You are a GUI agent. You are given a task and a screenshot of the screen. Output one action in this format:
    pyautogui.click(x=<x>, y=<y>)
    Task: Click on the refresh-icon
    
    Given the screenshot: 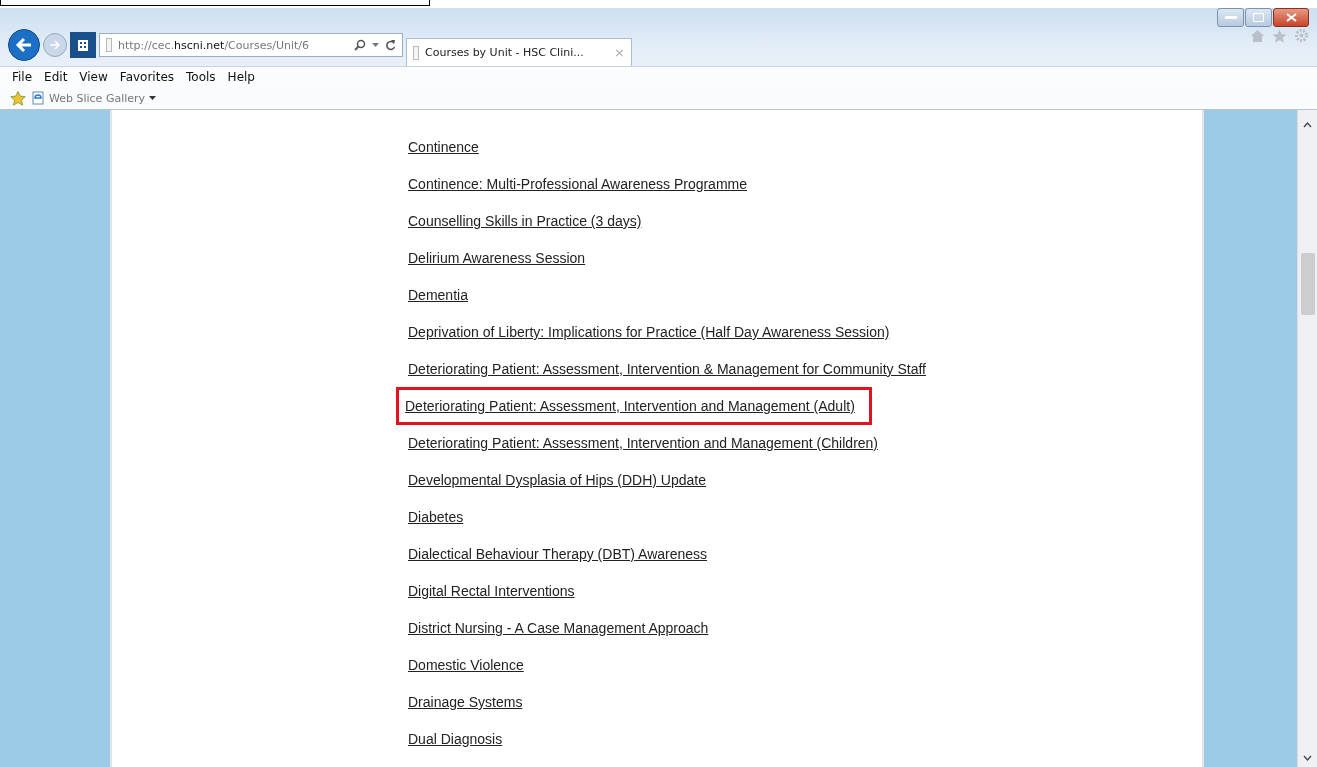 What is the action you would take?
    pyautogui.click(x=390, y=45)
    